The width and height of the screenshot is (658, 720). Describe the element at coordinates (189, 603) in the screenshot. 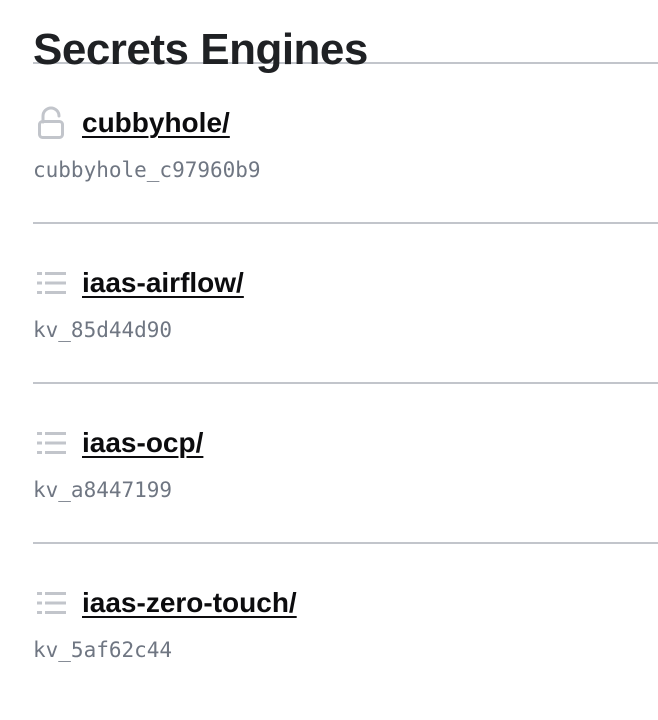

I see `engine-link-iaas-zero-touch: iaas-zero-touch/` at that location.